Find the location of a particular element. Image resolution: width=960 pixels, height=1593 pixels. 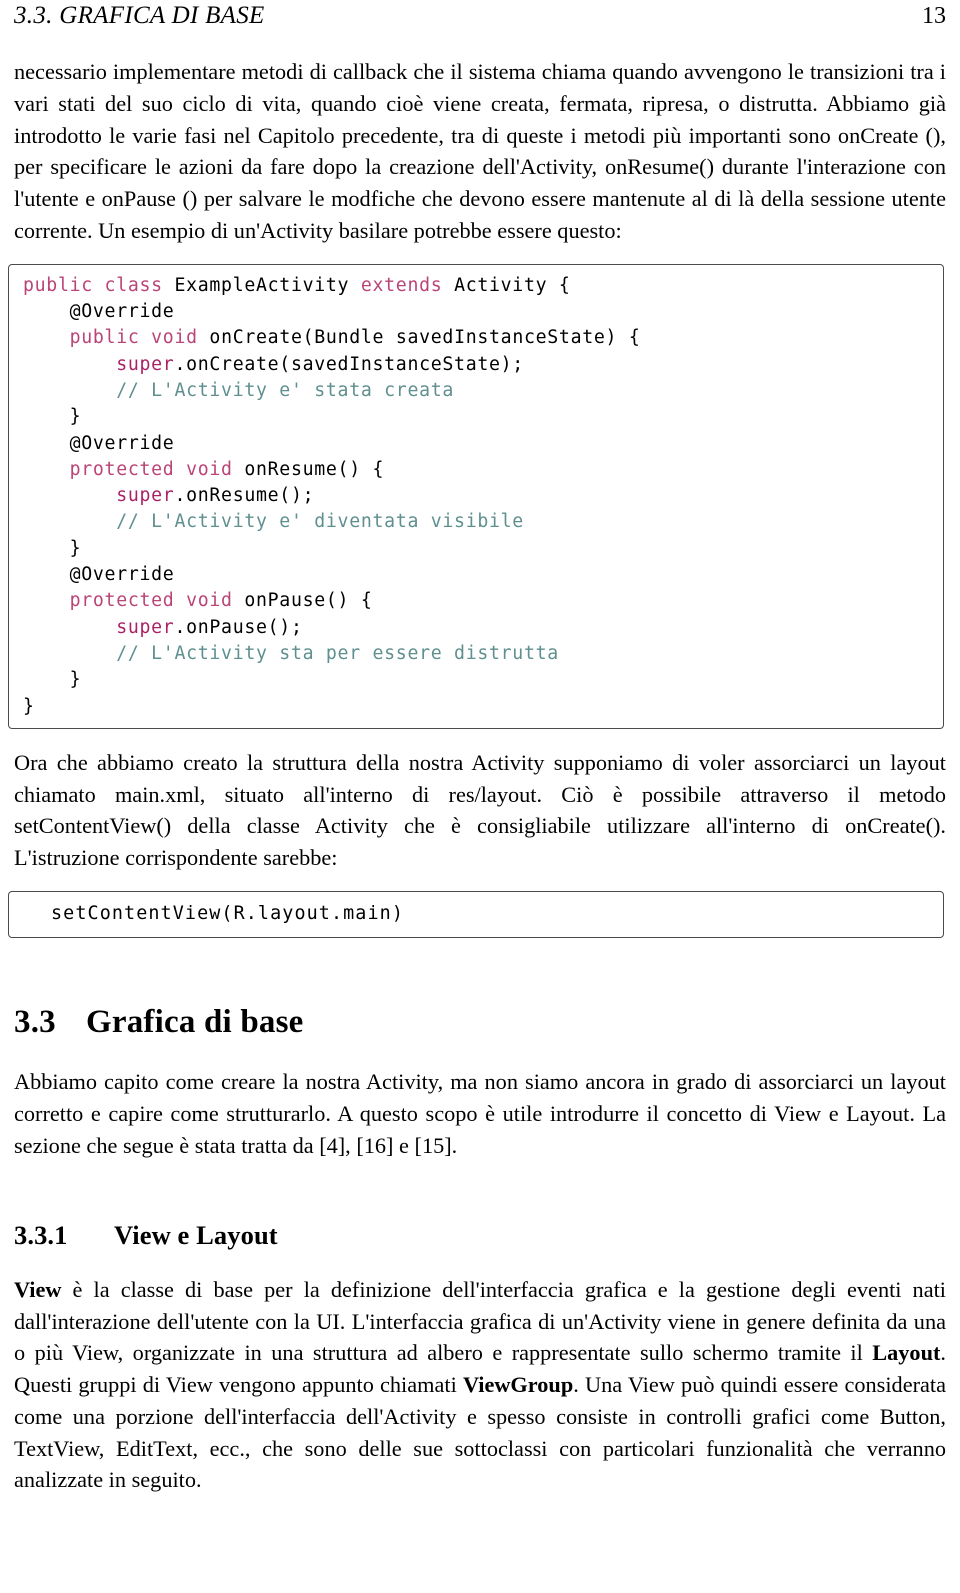

code-token: .onPause(); is located at coordinates (238, 627).